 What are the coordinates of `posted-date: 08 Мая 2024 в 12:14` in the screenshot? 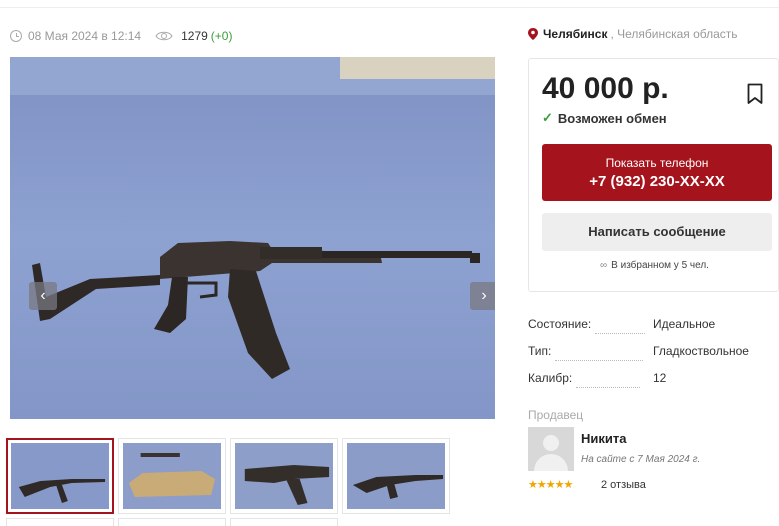 It's located at (85, 36).